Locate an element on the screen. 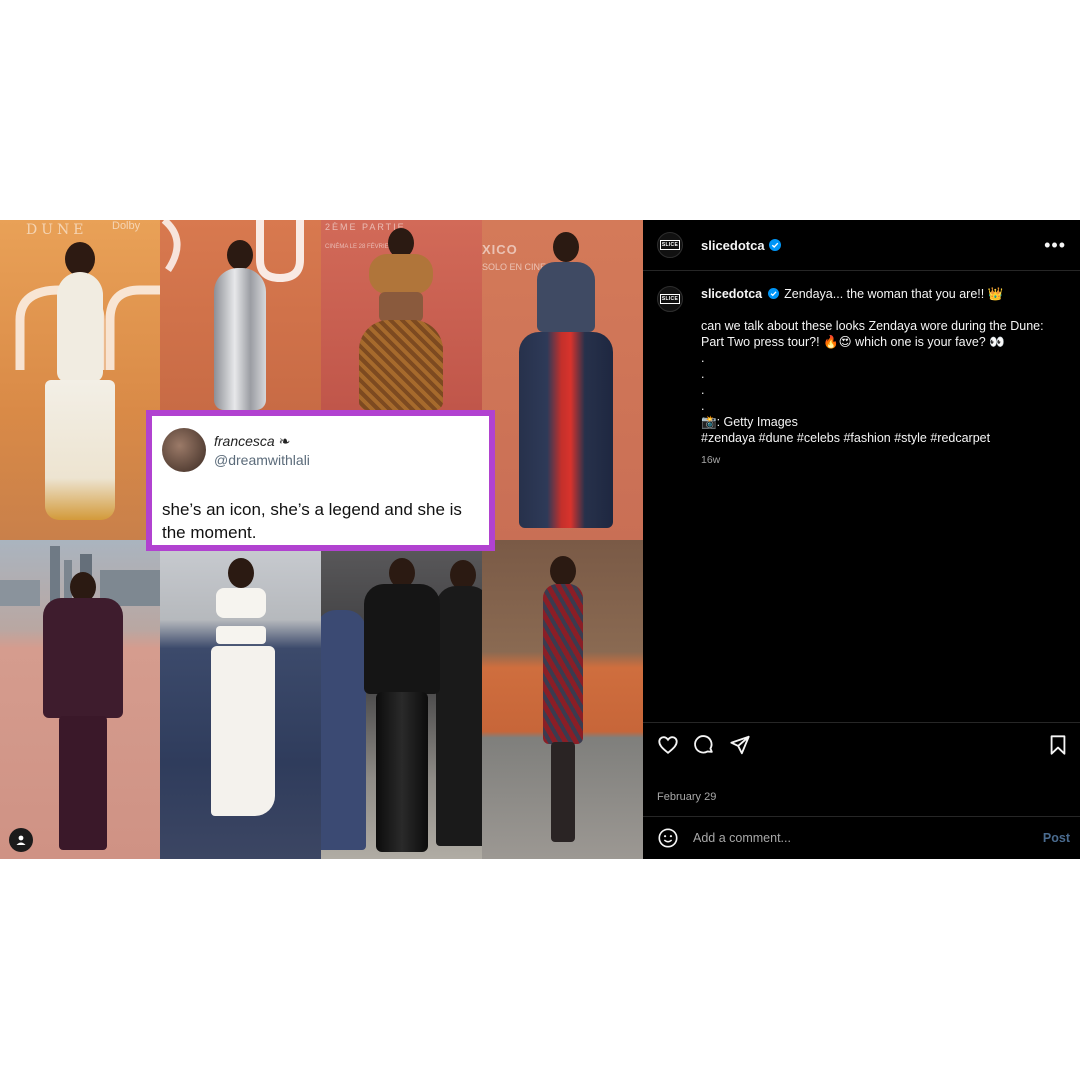  tagged-user-icon is located at coordinates (21, 840).